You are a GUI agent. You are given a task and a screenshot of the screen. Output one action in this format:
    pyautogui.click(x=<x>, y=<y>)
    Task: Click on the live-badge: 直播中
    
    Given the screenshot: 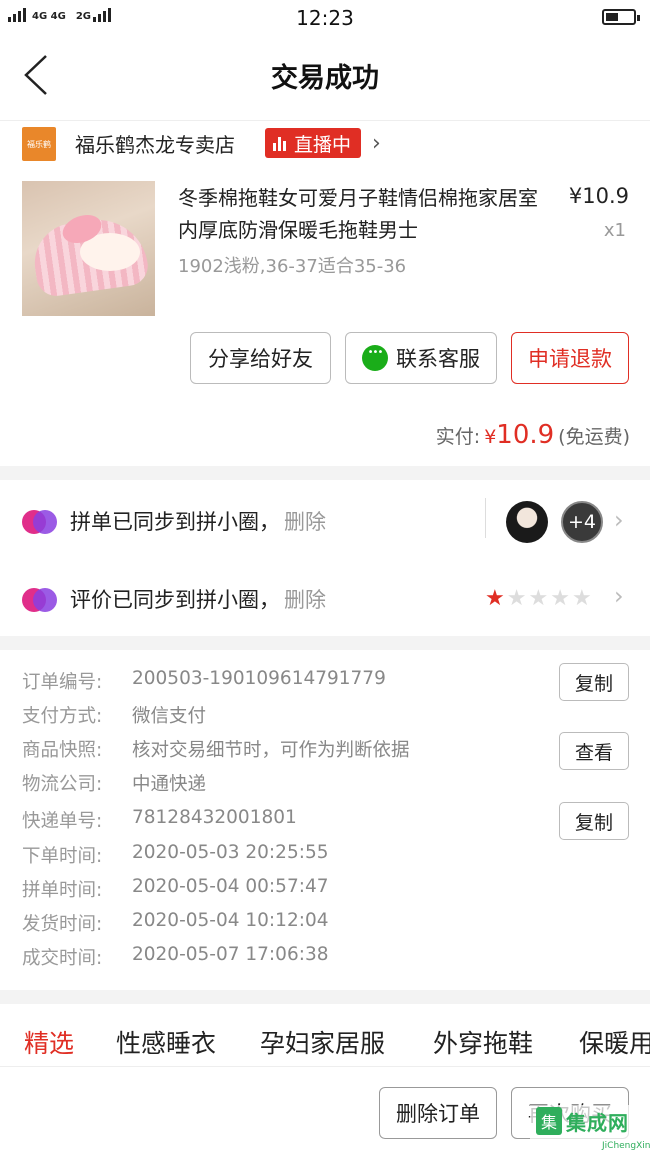 What is the action you would take?
    pyautogui.click(x=313, y=143)
    